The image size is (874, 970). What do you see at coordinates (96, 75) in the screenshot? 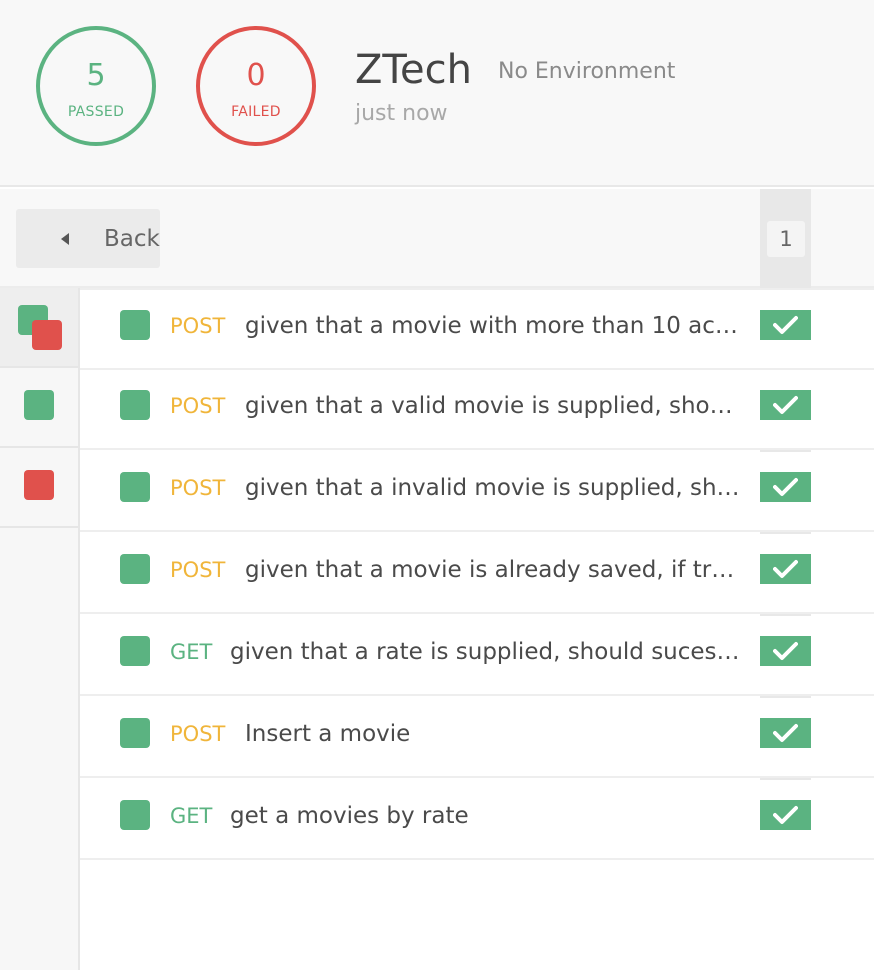
I see `passed-count: 5` at bounding box center [96, 75].